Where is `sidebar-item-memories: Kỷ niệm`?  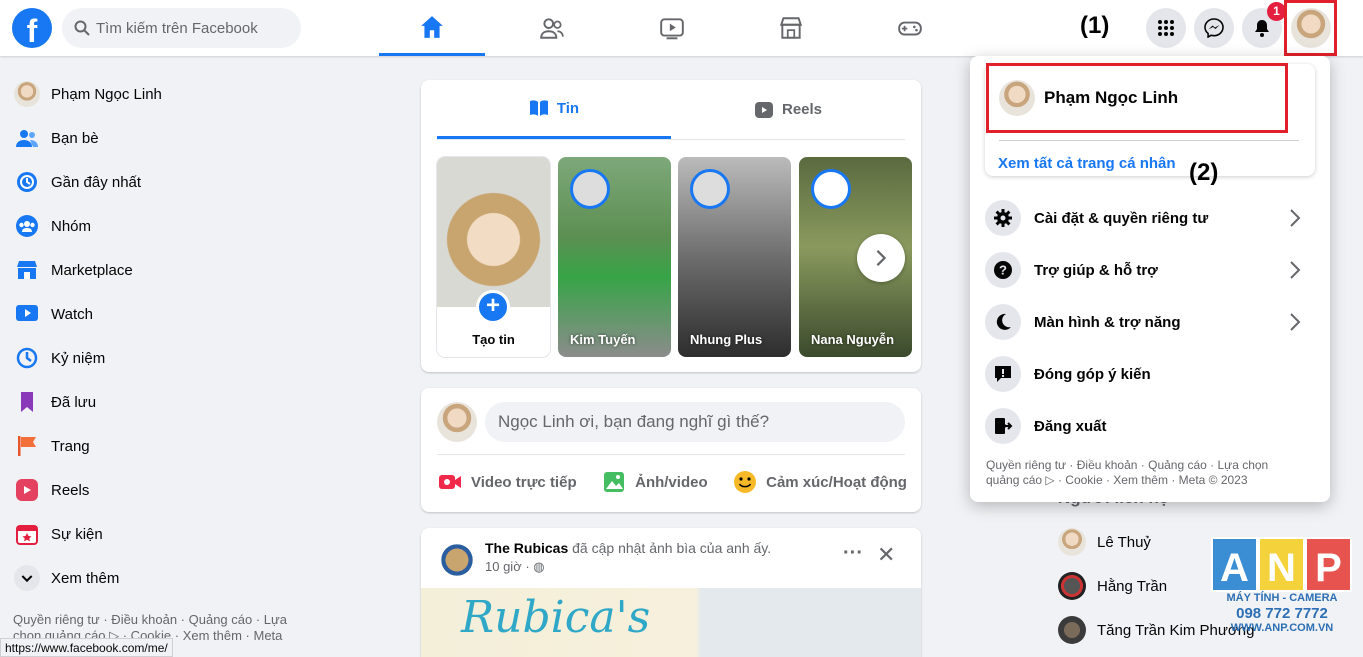 sidebar-item-memories: Kỷ niệm is located at coordinates (150, 358).